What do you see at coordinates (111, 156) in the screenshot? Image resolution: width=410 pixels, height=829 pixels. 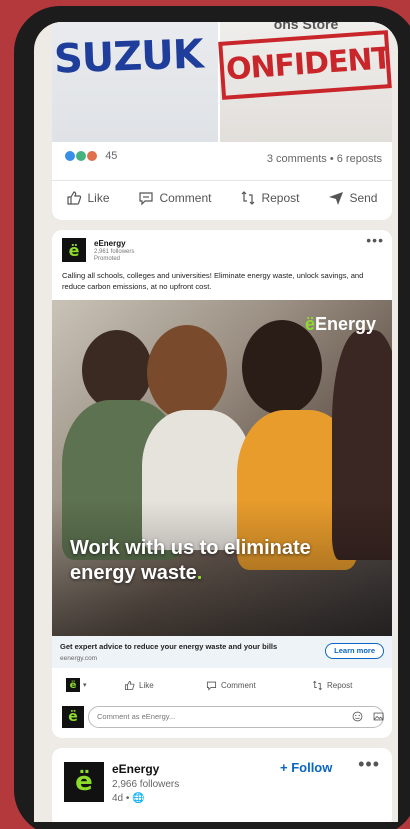 I see `reaction-count: 45` at bounding box center [111, 156].